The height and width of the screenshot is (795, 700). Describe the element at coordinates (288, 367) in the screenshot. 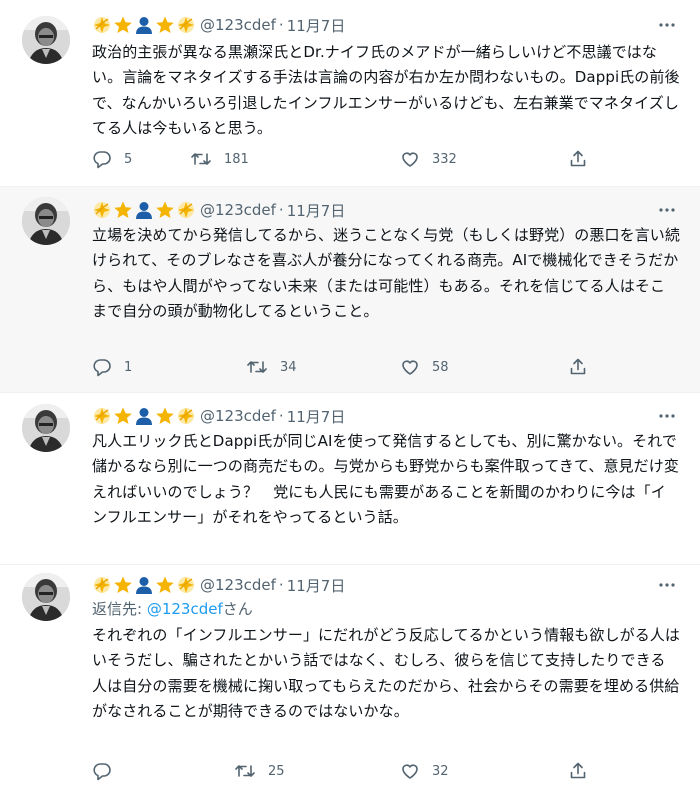

I see `retweet-count: 34` at that location.